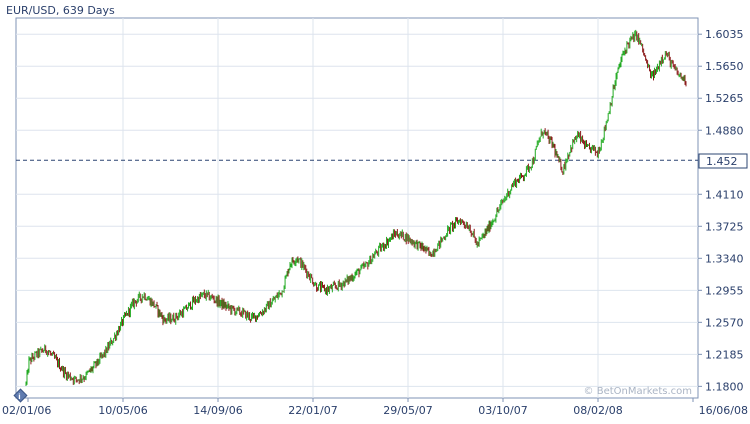  What do you see at coordinates (19, 397) in the screenshot?
I see `svg-text: i` at bounding box center [19, 397].